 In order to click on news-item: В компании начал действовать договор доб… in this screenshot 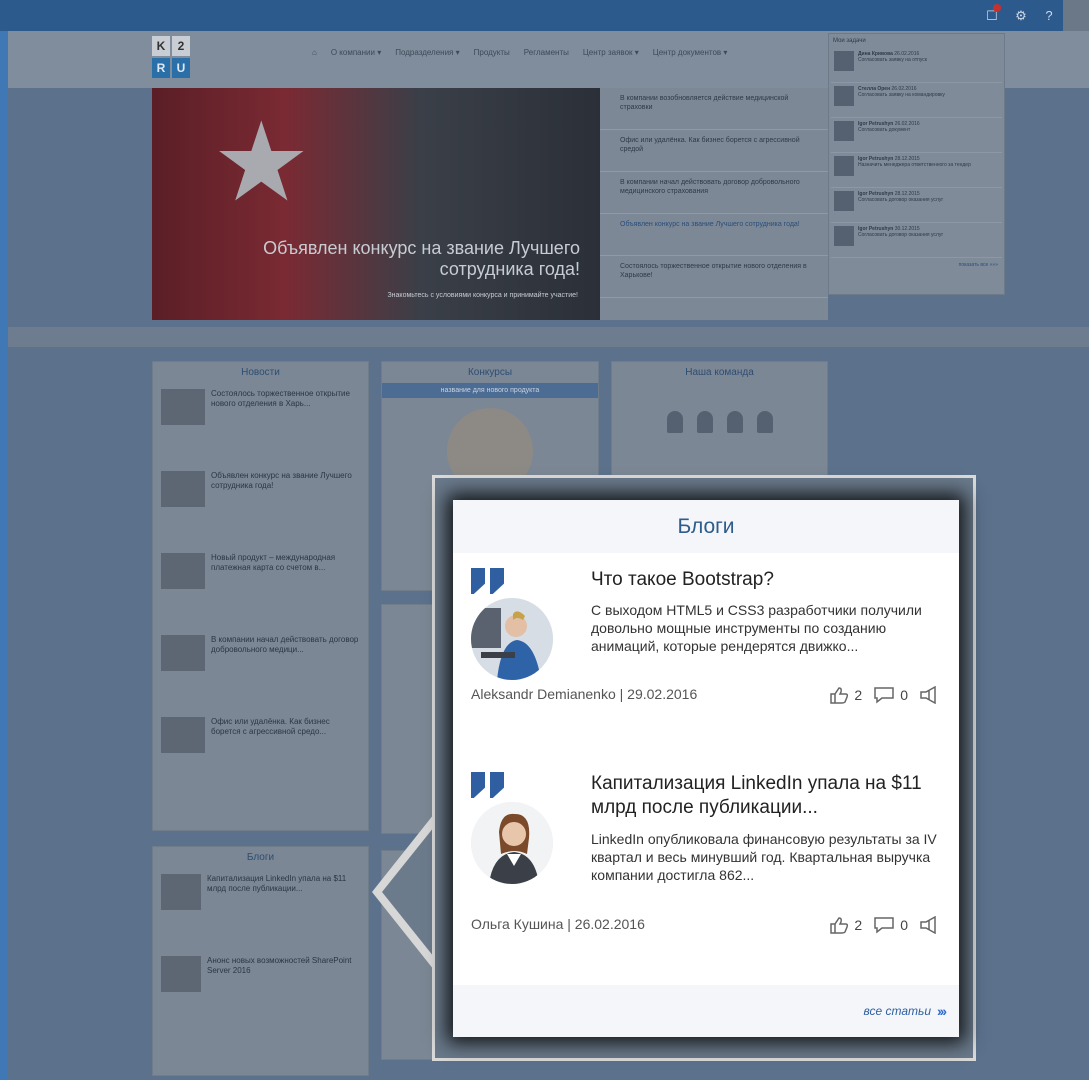, I will do `click(260, 670)`.